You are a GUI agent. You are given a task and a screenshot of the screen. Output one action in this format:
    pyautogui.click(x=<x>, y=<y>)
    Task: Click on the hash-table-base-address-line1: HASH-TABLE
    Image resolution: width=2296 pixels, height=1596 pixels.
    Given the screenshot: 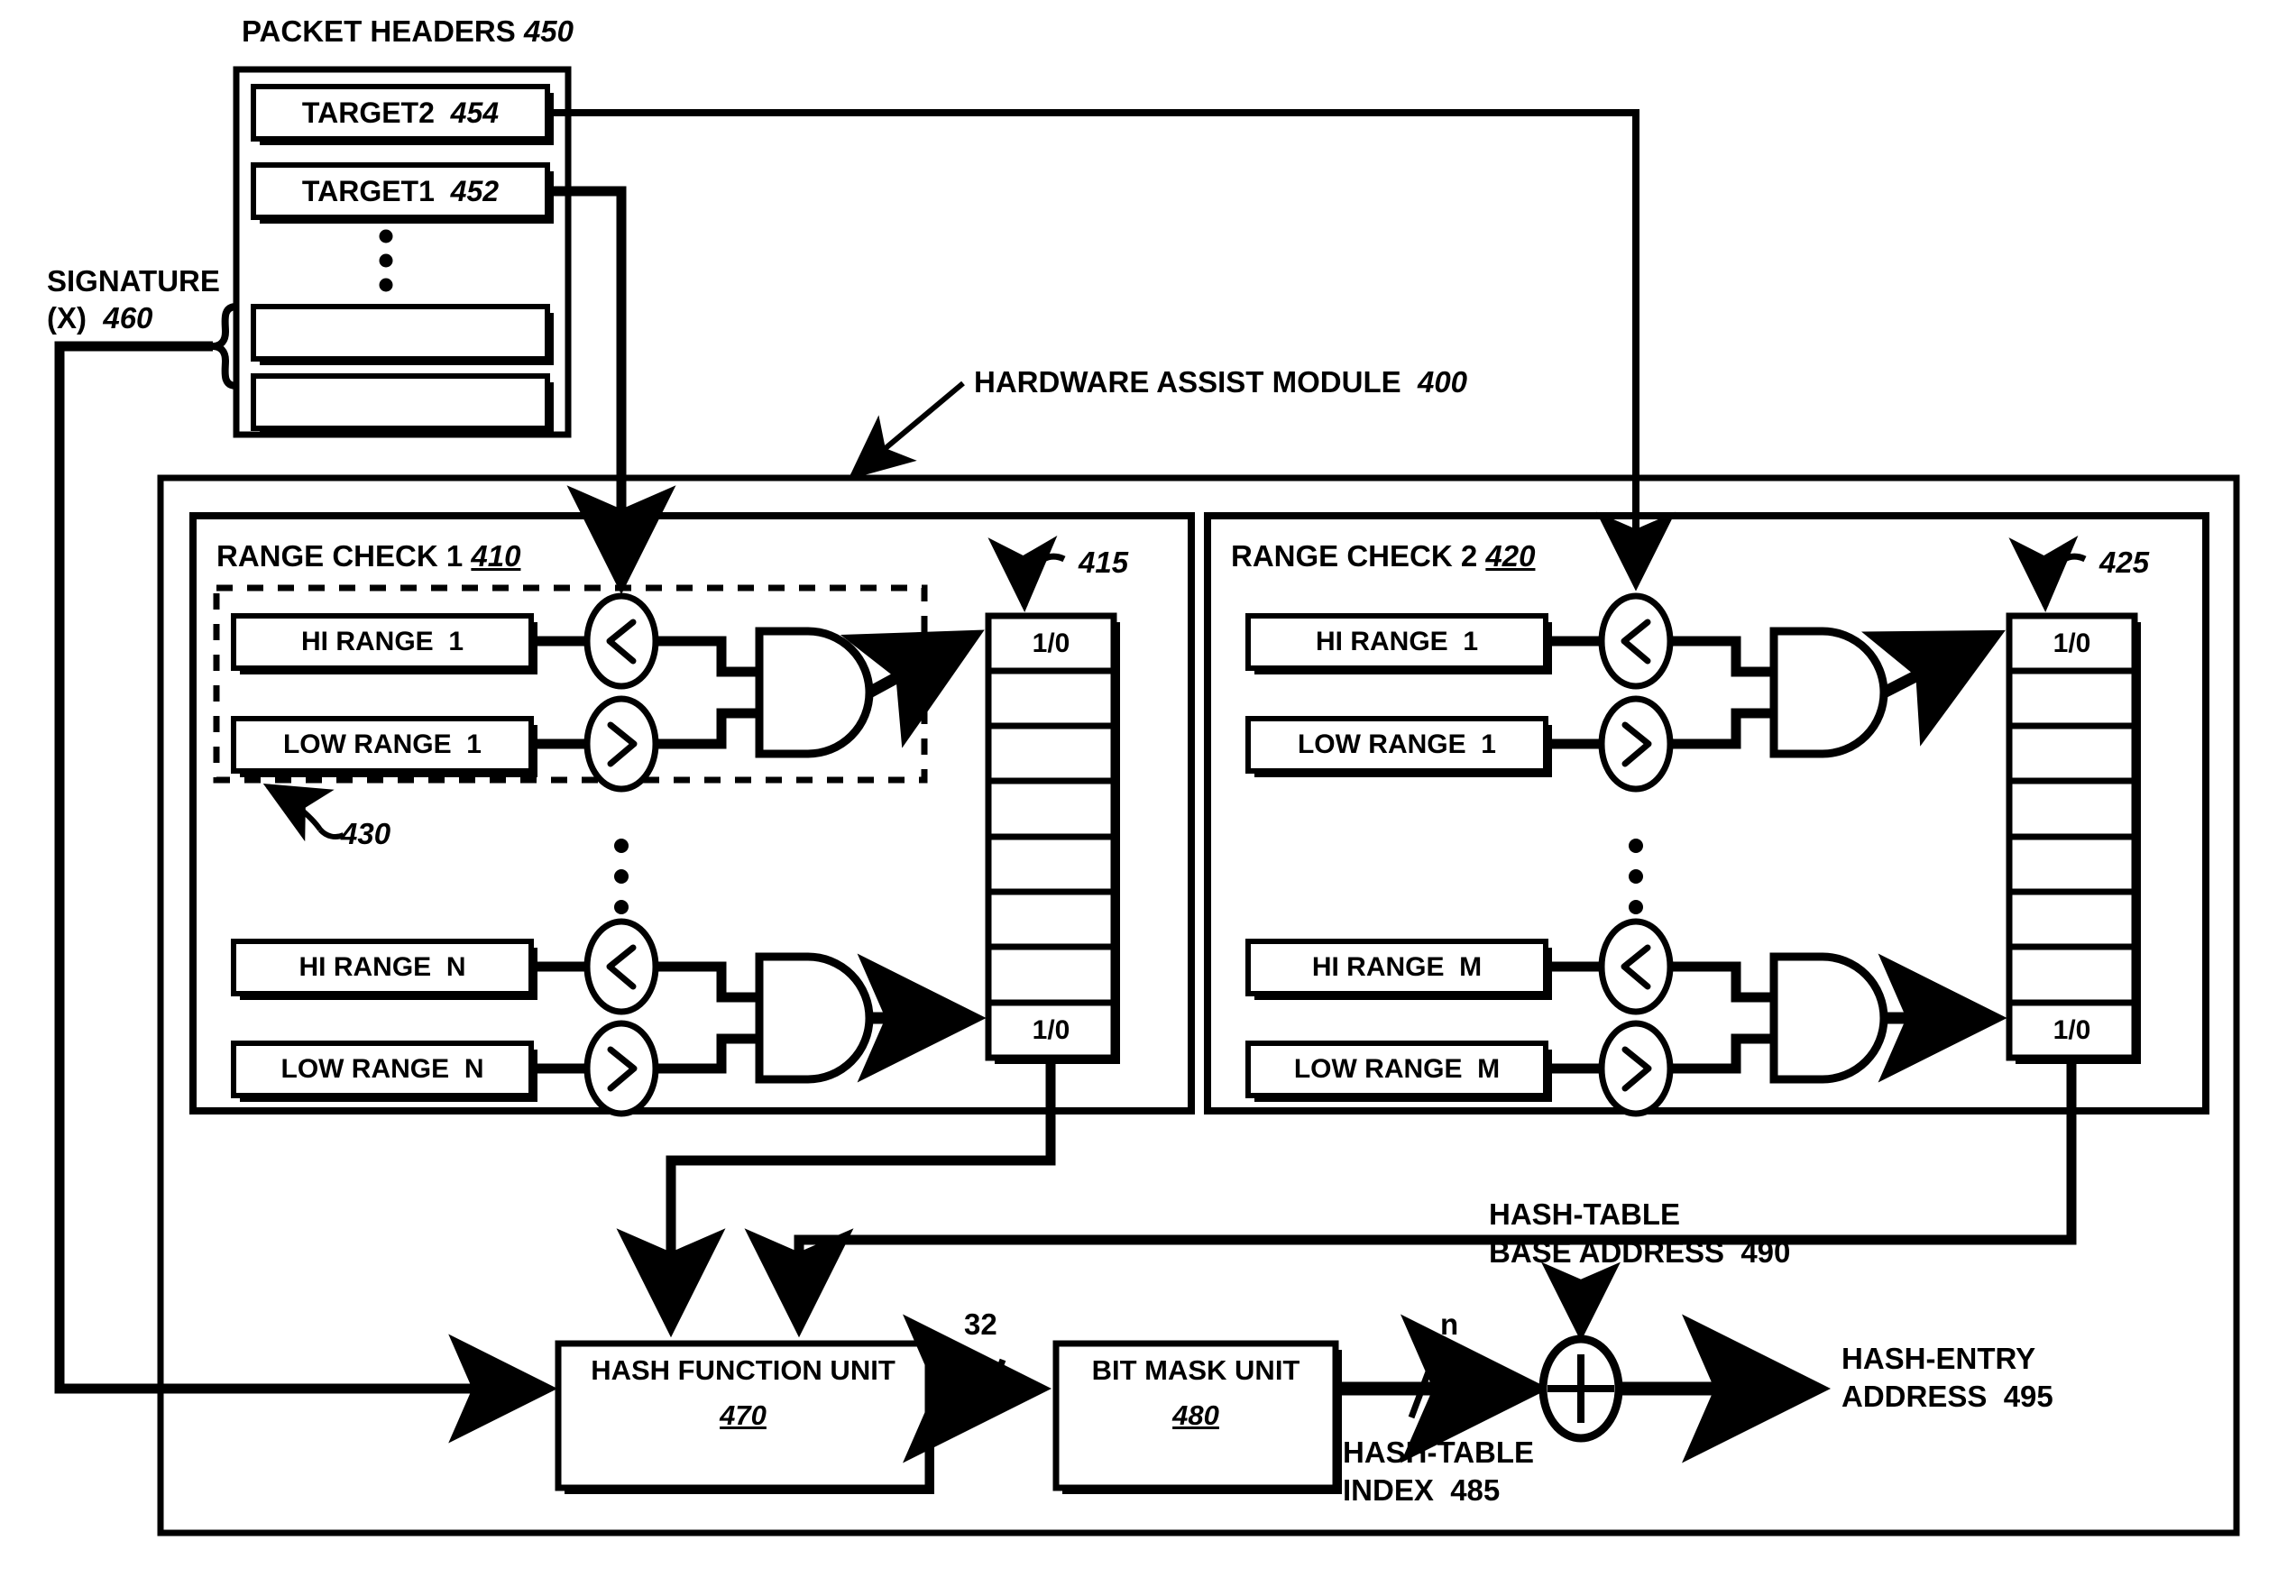 What is the action you would take?
    pyautogui.click(x=1585, y=1214)
    